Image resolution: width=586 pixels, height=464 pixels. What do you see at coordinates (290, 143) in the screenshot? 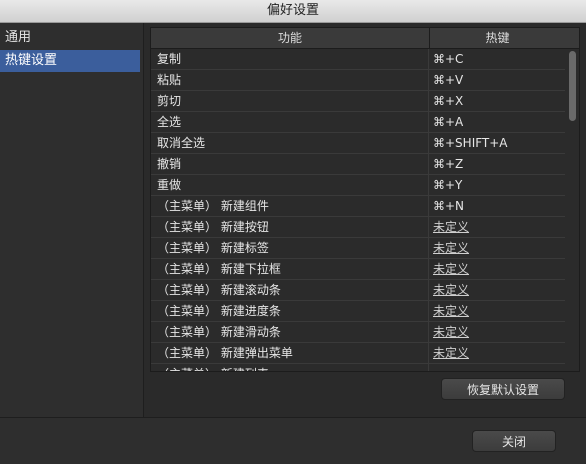
I see `function-cell: 取消全选` at bounding box center [290, 143].